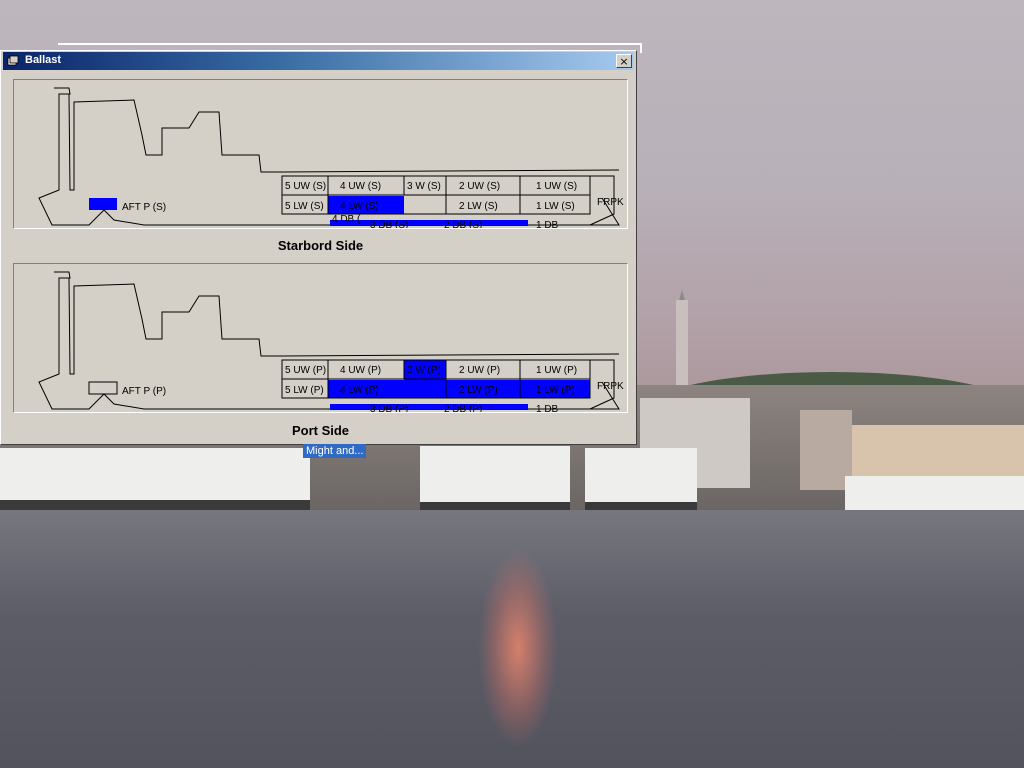  I want to click on minaret, so click(682, 343).